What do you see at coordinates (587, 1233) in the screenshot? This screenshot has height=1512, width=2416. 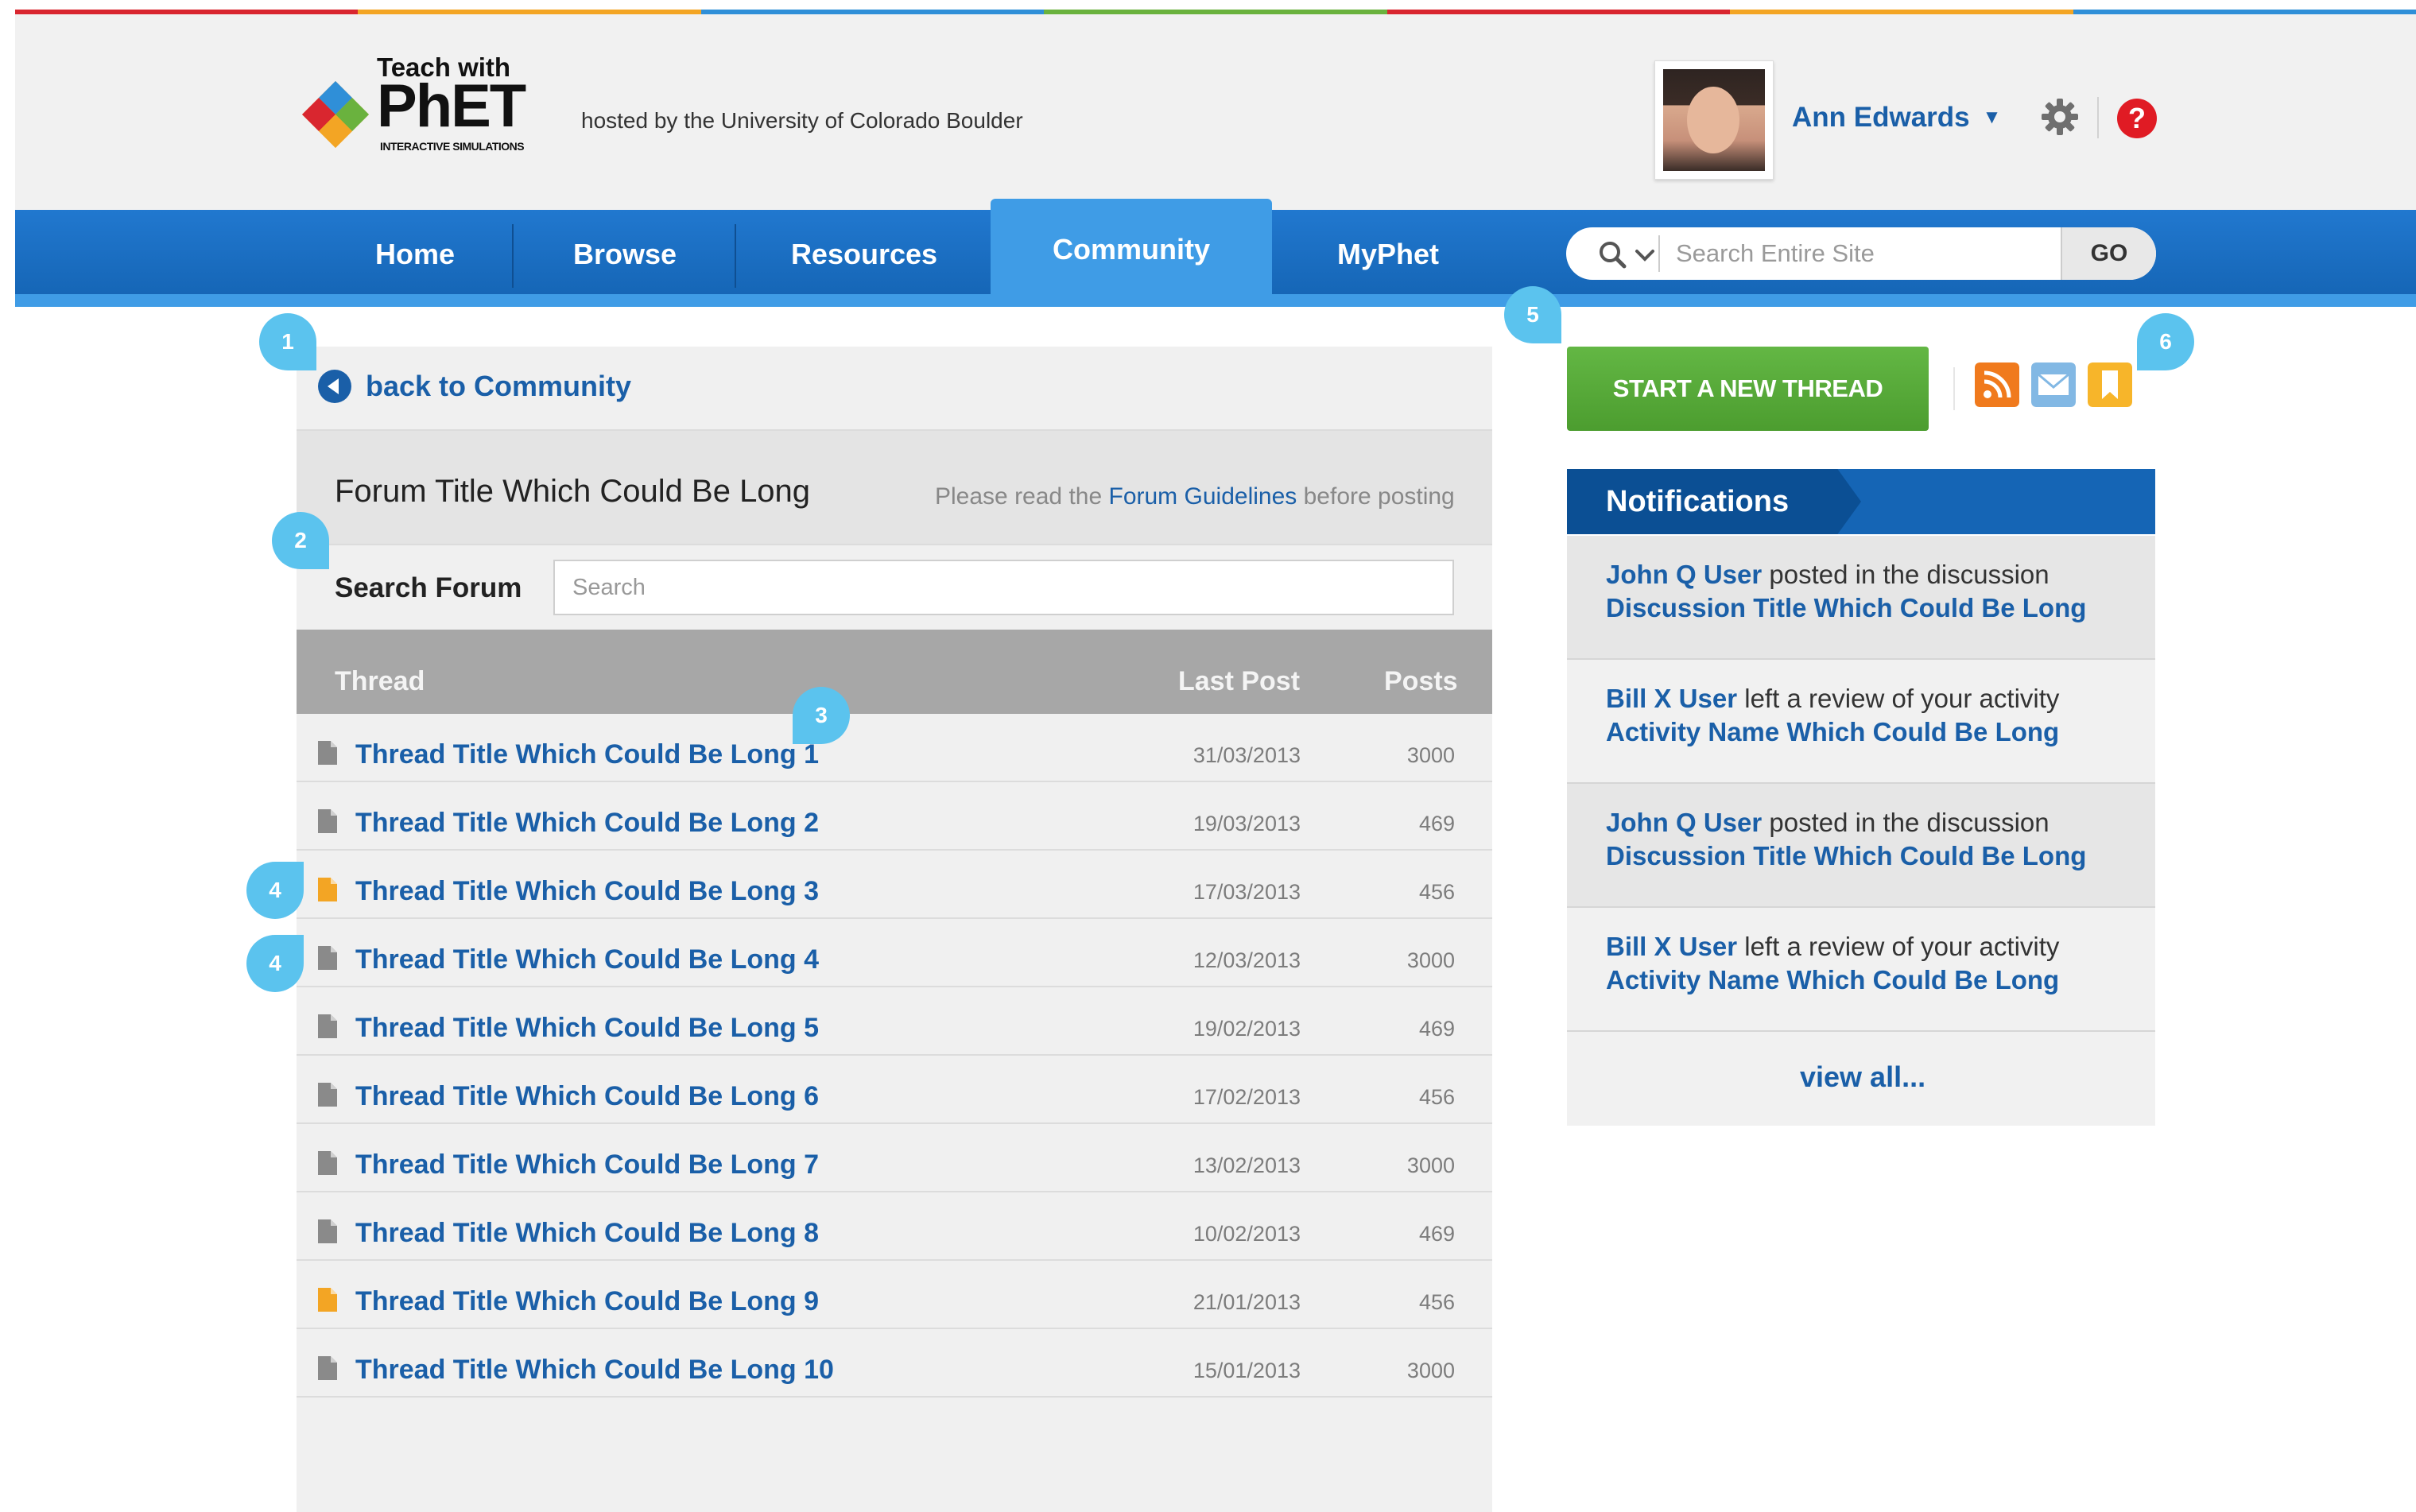 I see `thread-title-link: Thread Title Which Could Be Long 8` at bounding box center [587, 1233].